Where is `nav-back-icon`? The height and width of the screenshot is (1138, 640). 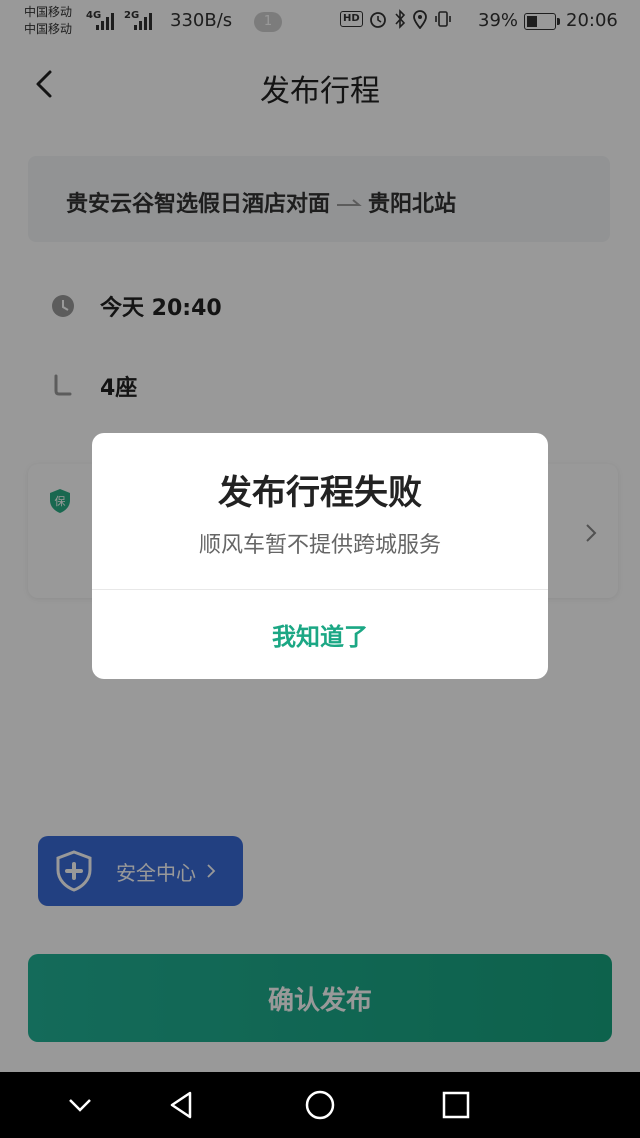
nav-back-icon is located at coordinates (182, 1105).